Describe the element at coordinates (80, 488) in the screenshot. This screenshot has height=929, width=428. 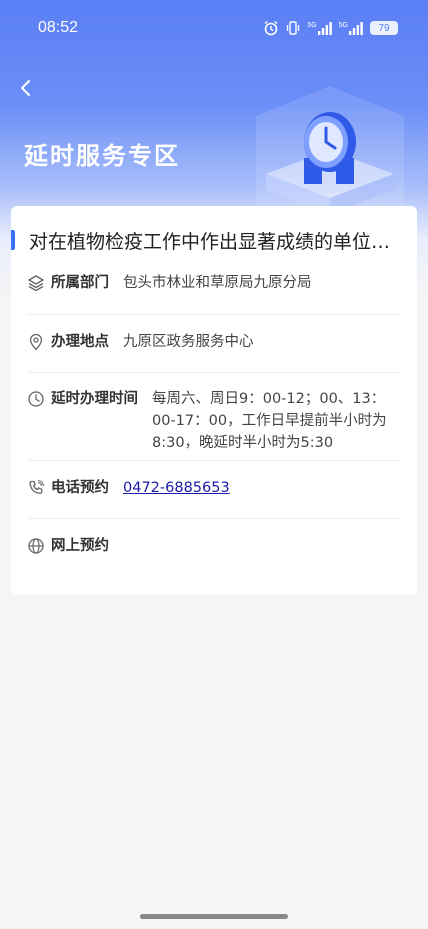
I see `row-label: 电话预约` at that location.